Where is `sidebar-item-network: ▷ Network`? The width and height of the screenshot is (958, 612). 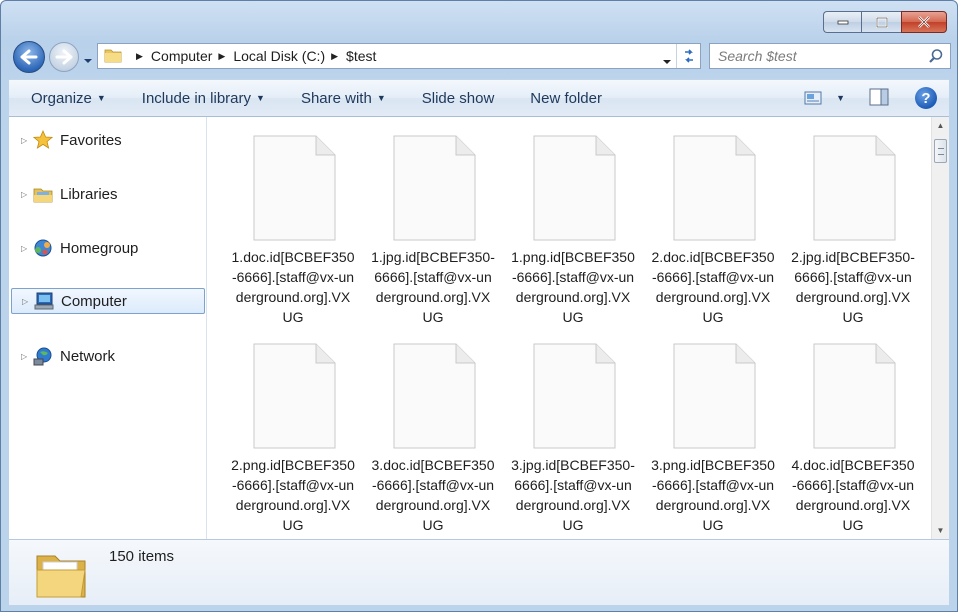
sidebar-item-network: ▷ Network is located at coordinates (108, 356).